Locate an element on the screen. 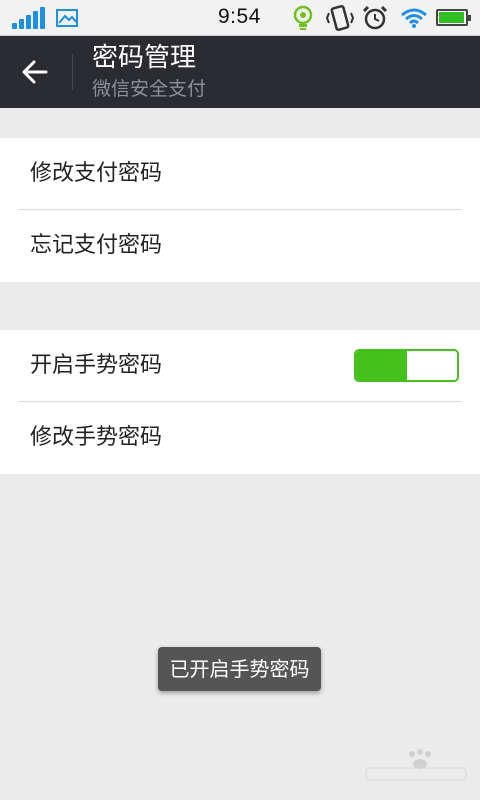 This screenshot has height=800, width=480. gesture-password-toggle is located at coordinates (406, 365).